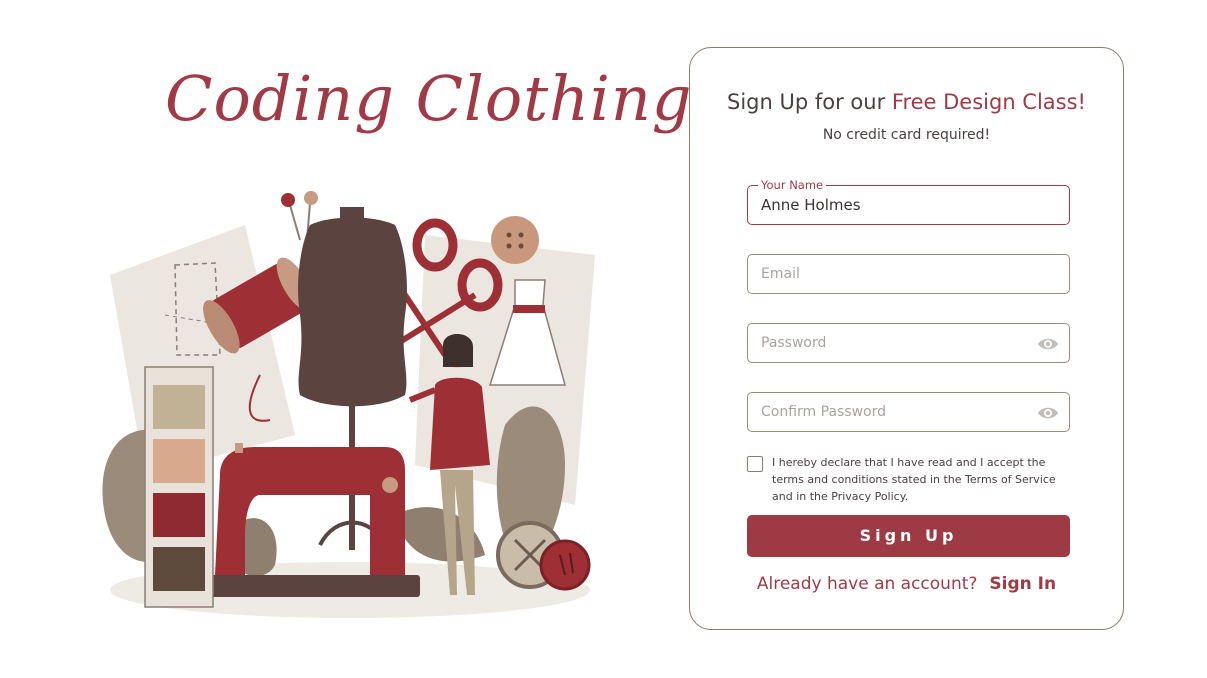 This screenshot has width=1207, height=678. What do you see at coordinates (543, 556) in the screenshot?
I see `big-buttons` at bounding box center [543, 556].